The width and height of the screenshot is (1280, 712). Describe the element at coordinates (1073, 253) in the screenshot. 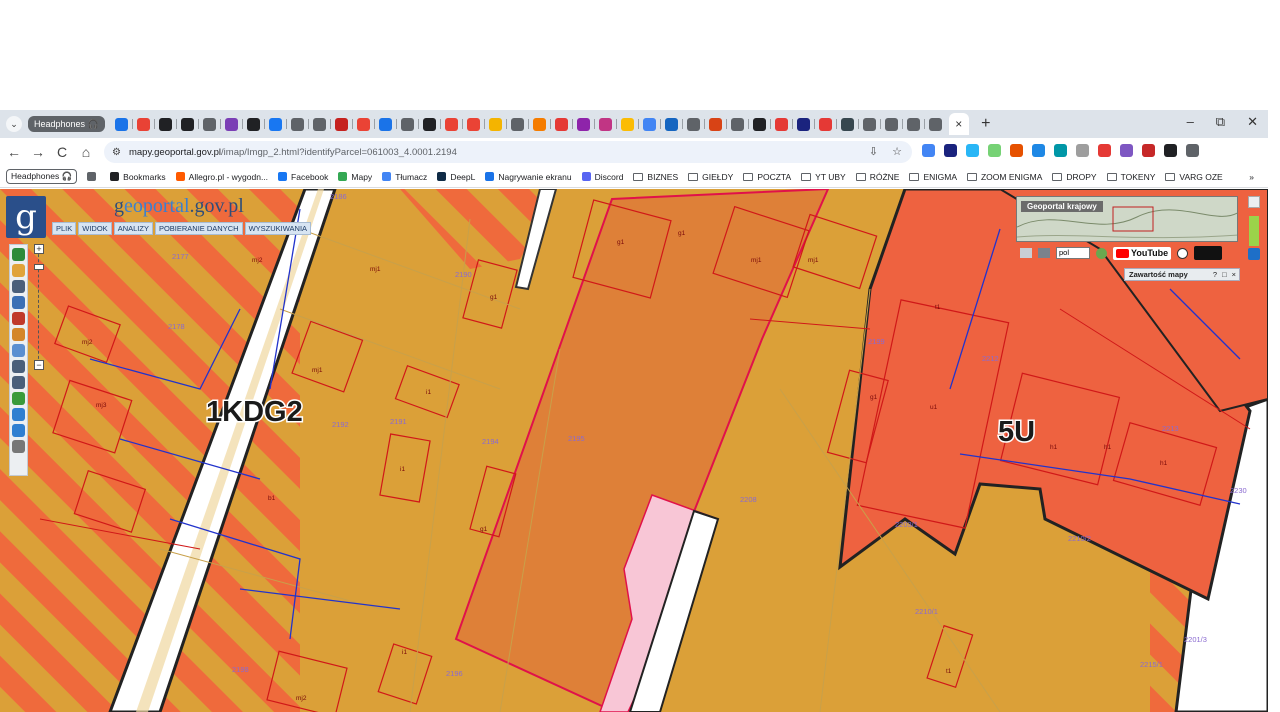

I see `language-select: pol` at that location.